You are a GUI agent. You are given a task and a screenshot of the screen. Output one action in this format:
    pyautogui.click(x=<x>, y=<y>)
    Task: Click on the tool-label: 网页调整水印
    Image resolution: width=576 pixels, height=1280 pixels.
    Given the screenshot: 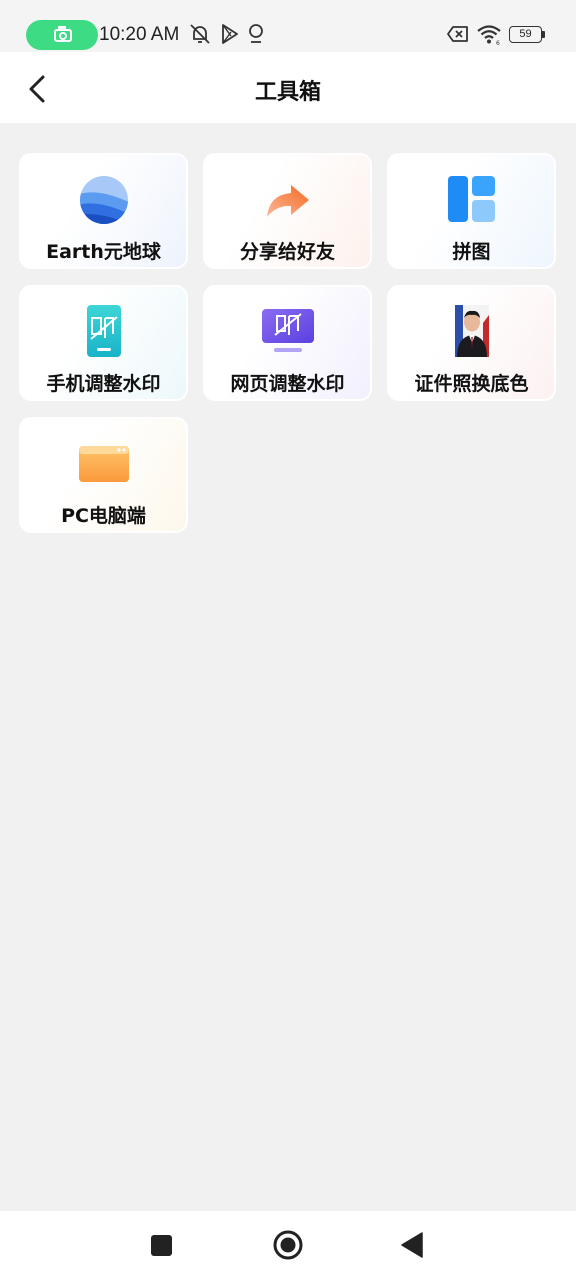 What is the action you would take?
    pyautogui.click(x=287, y=384)
    